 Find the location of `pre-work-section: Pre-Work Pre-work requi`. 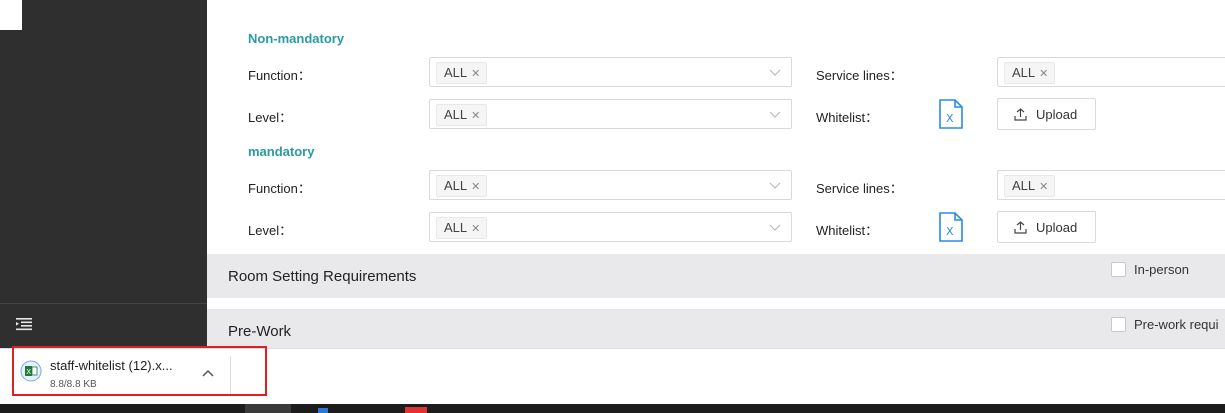

pre-work-section: Pre-Work Pre-work requi is located at coordinates (716, 328).